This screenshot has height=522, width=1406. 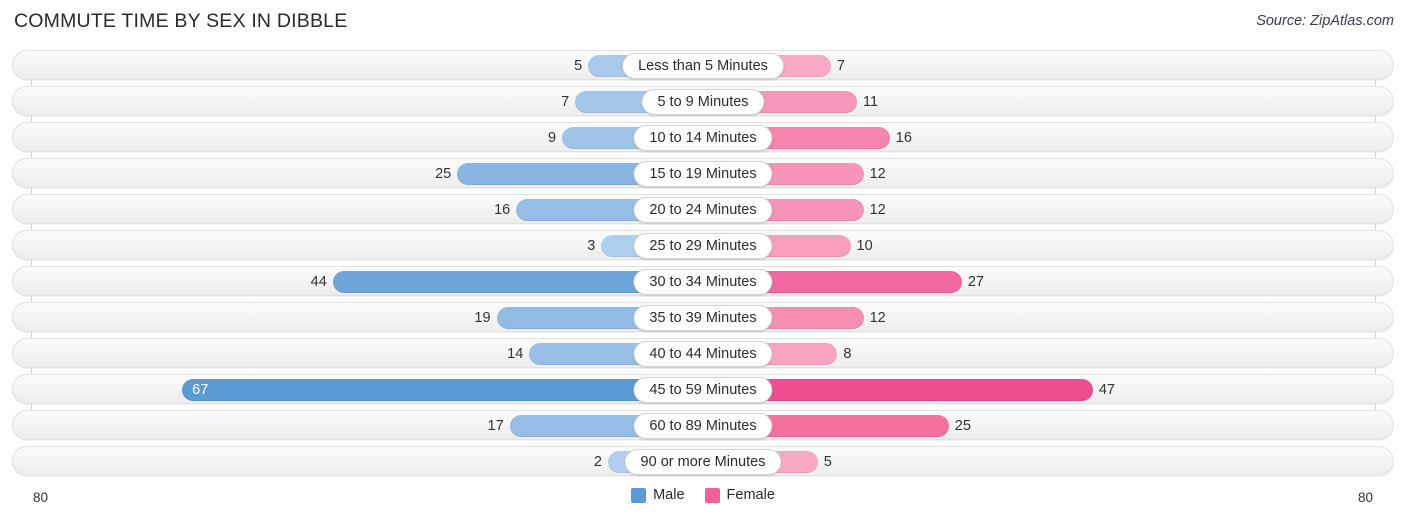 I want to click on bar-row: 7 11 5 to 9 Minutes, so click(x=703, y=101).